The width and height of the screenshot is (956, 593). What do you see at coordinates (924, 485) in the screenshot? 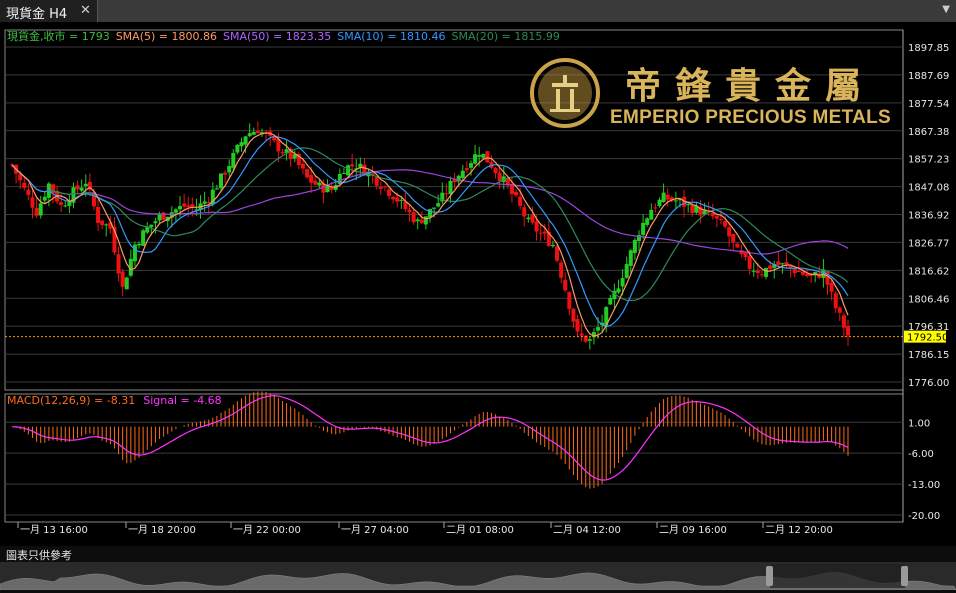
I see `macd-tick-label: -13.00` at bounding box center [924, 485].